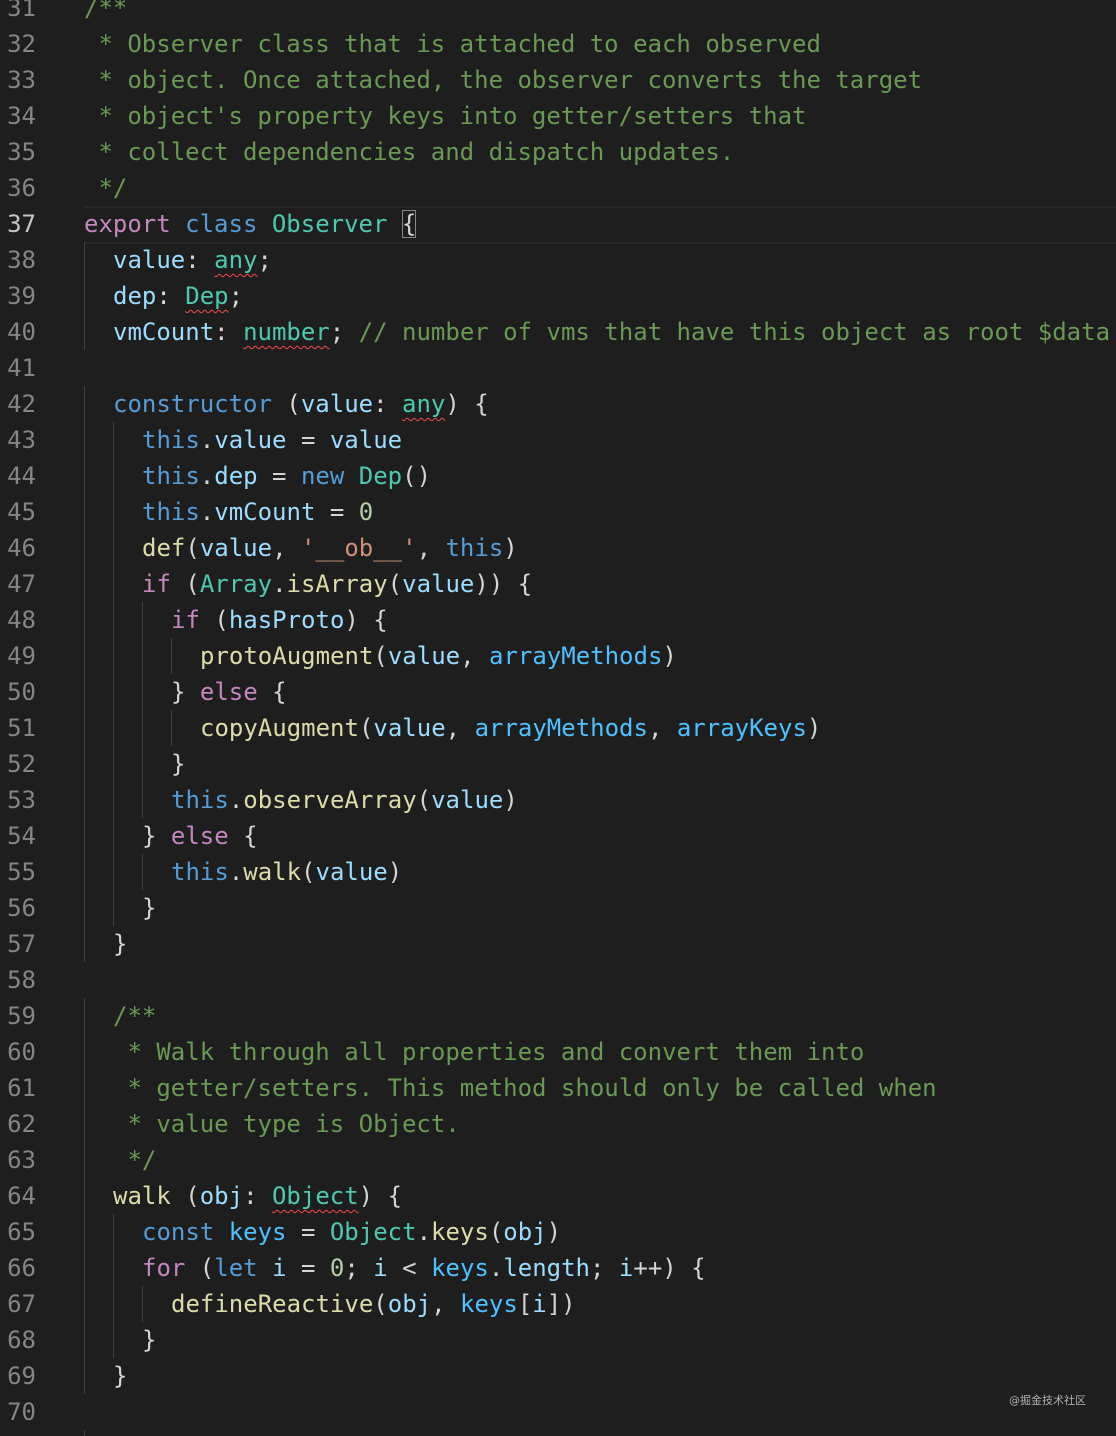  What do you see at coordinates (18, 1433) in the screenshot?
I see `line-number: 71` at bounding box center [18, 1433].